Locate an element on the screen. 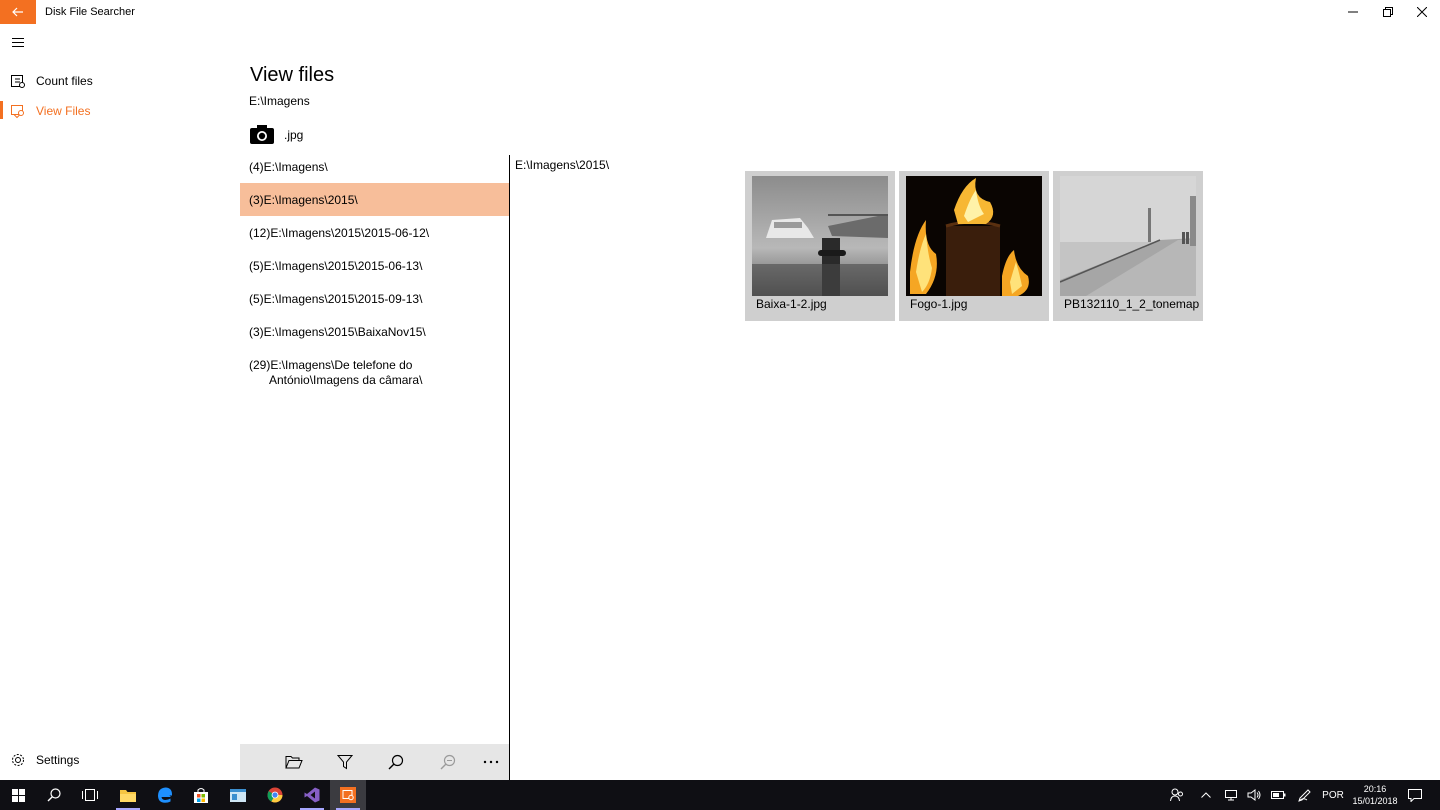 The width and height of the screenshot is (1440, 810). back-button is located at coordinates (18, 12).